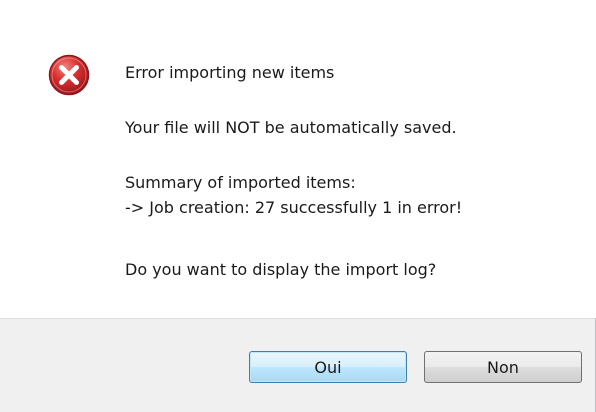 Image resolution: width=596 pixels, height=412 pixels. I want to click on display-log-question: Do you want to display the import log?, so click(281, 269).